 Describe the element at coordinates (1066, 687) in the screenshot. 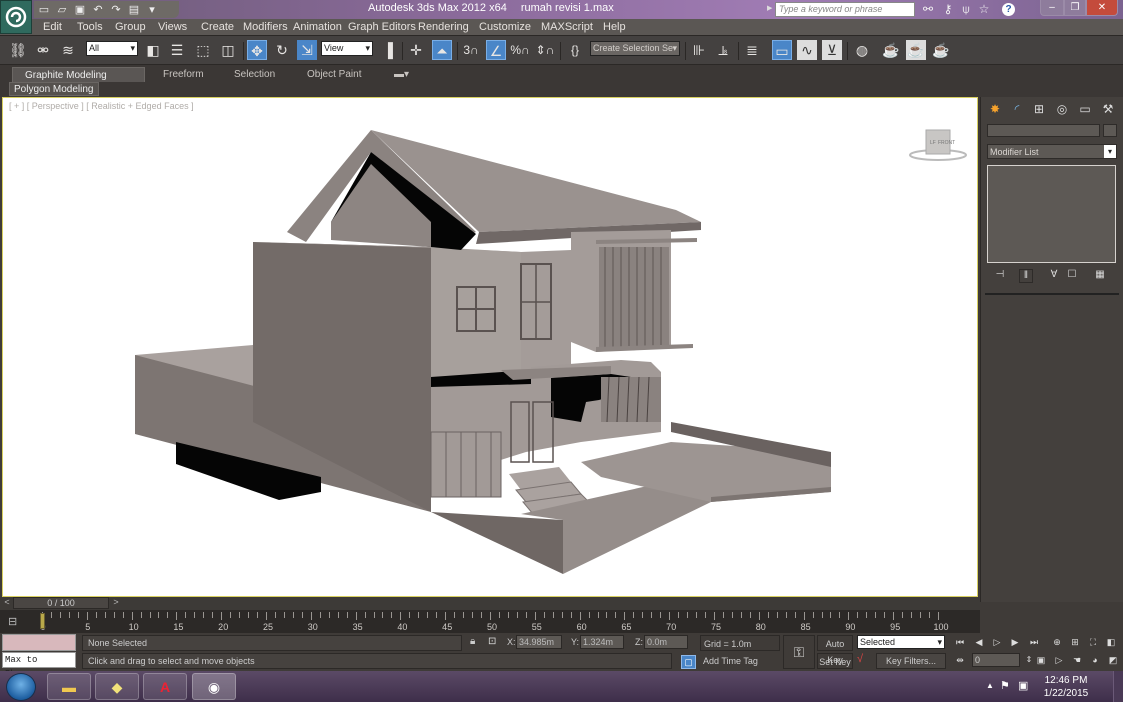

I see `system-clock: 12:46 PM 1/22/2015` at that location.